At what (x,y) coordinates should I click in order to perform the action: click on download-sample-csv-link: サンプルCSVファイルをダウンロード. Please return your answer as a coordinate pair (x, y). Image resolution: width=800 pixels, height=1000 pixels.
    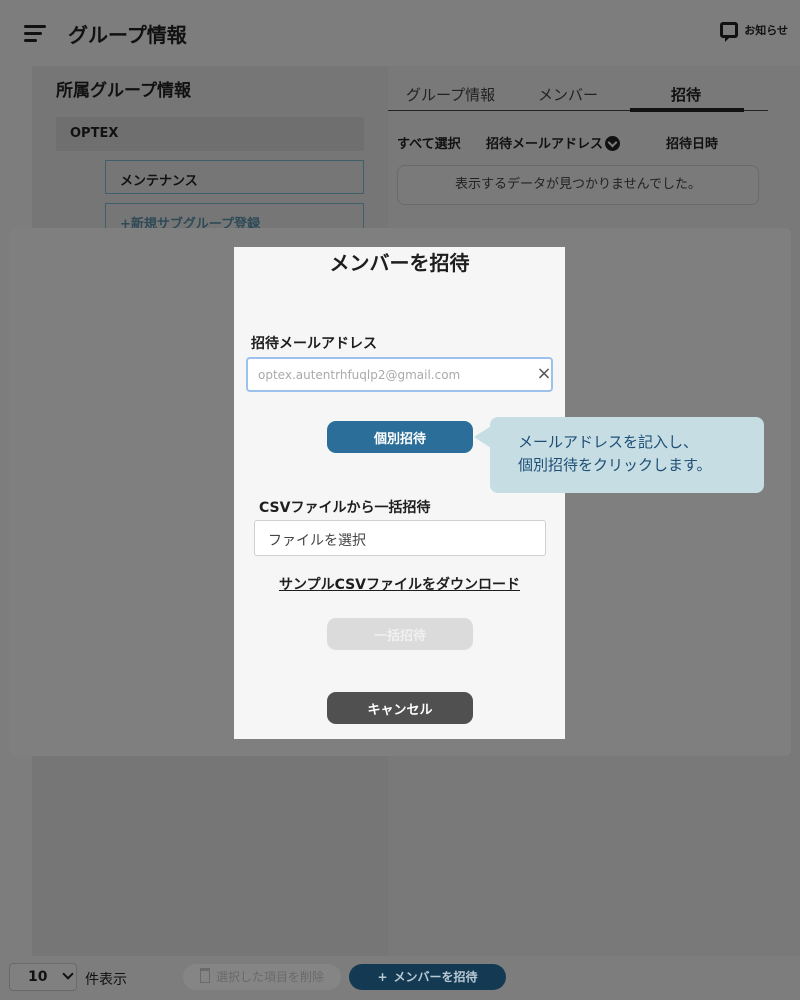
    Looking at the image, I should click on (399, 584).